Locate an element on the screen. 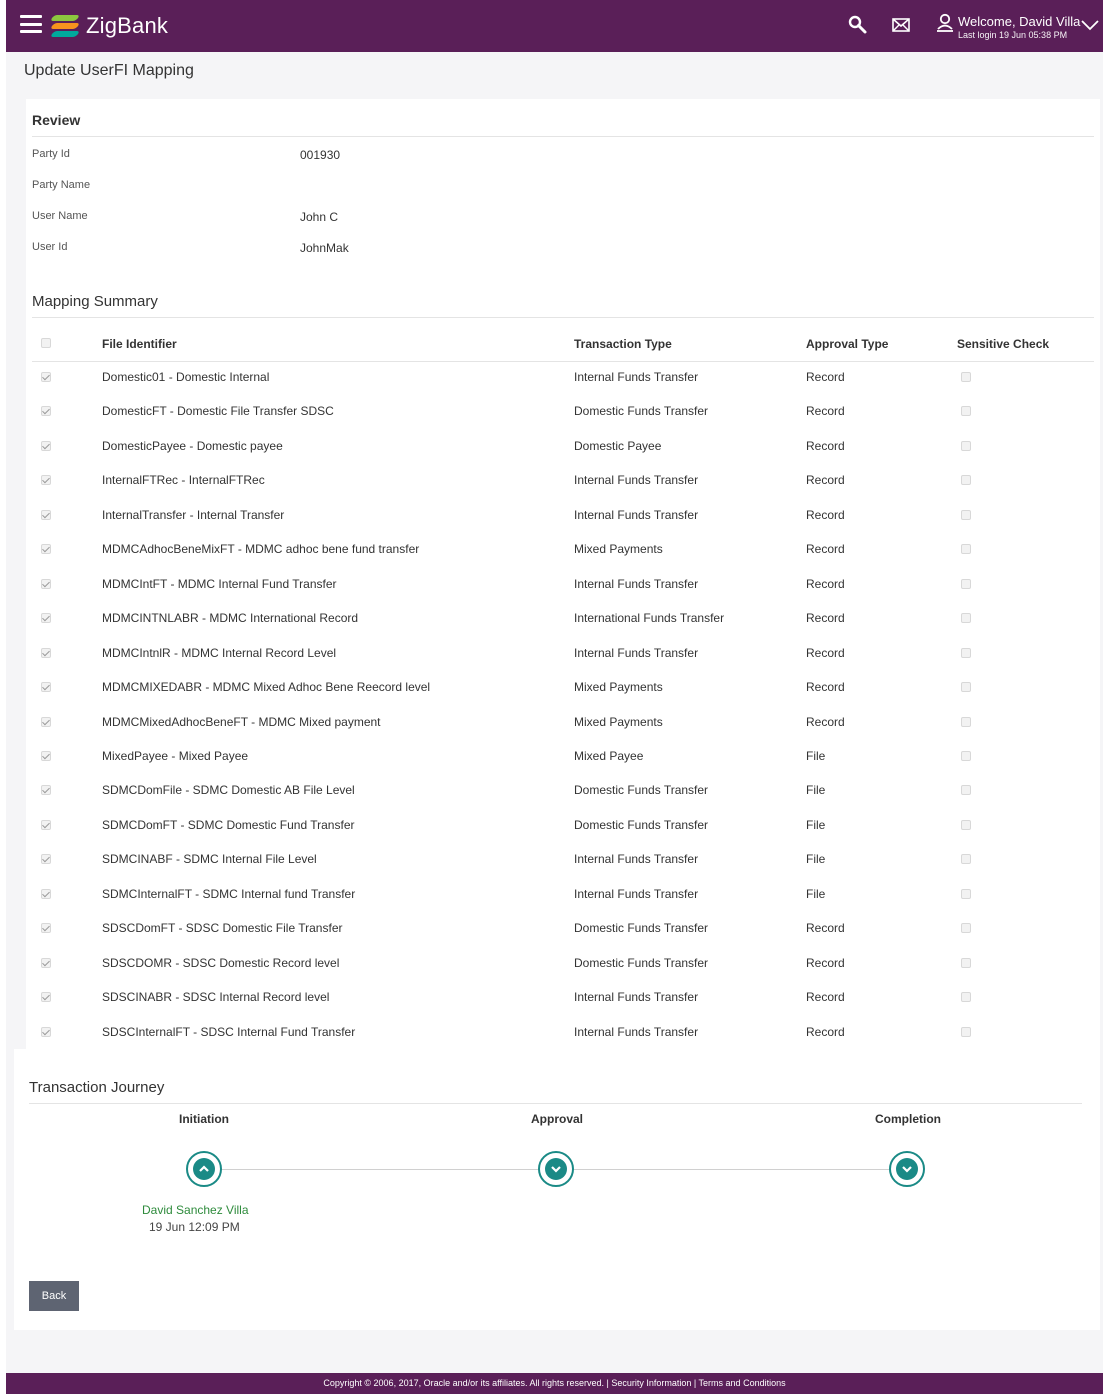 This screenshot has width=1105, height=1394. initiated-time: 19 Jun 12:09 PM is located at coordinates (194, 1227).